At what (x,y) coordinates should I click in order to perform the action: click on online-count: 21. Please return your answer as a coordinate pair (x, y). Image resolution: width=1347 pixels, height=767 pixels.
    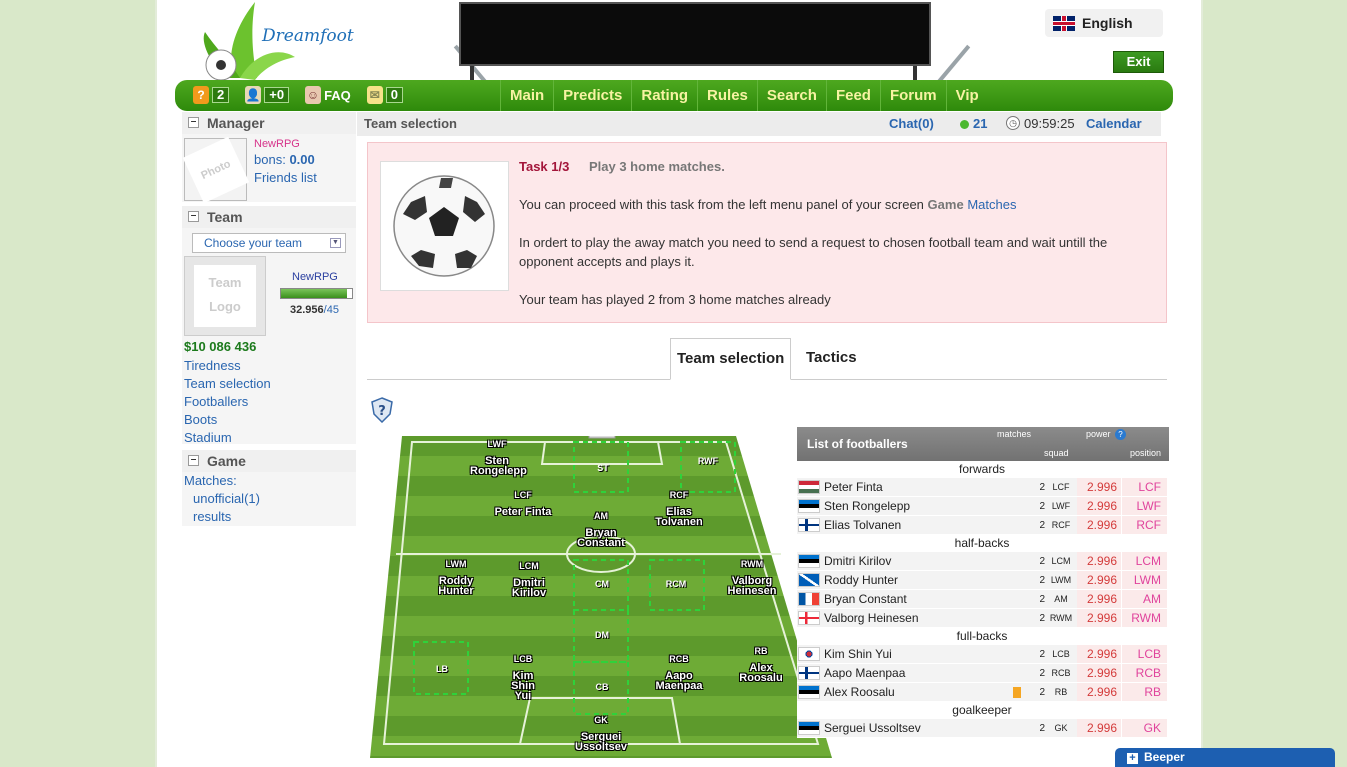
    Looking at the image, I should click on (980, 123).